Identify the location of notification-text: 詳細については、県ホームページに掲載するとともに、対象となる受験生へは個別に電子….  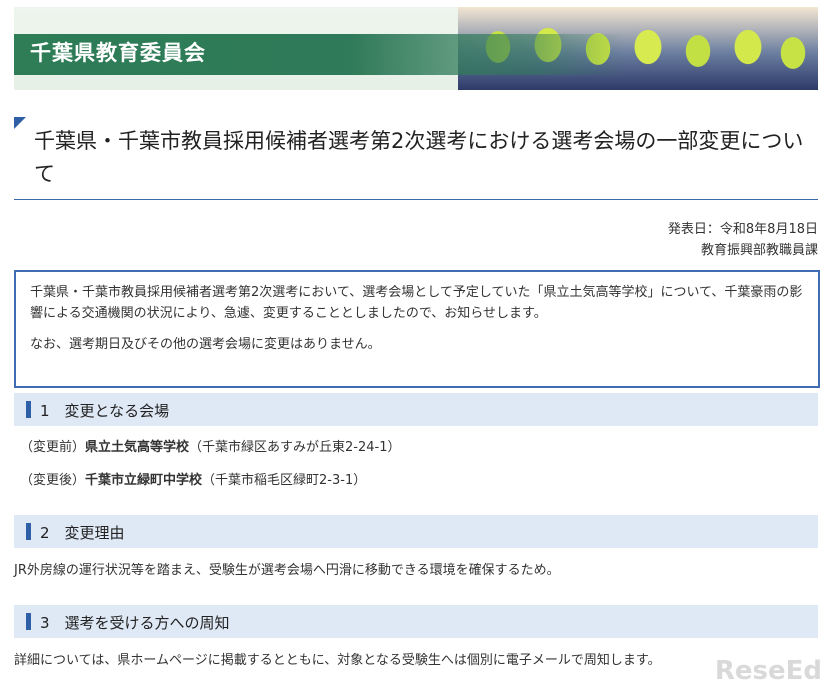
(337, 660).